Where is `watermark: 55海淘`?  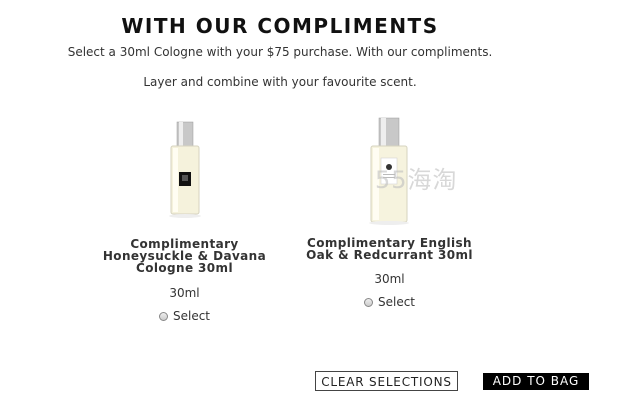 watermark: 55海淘 is located at coordinates (416, 180).